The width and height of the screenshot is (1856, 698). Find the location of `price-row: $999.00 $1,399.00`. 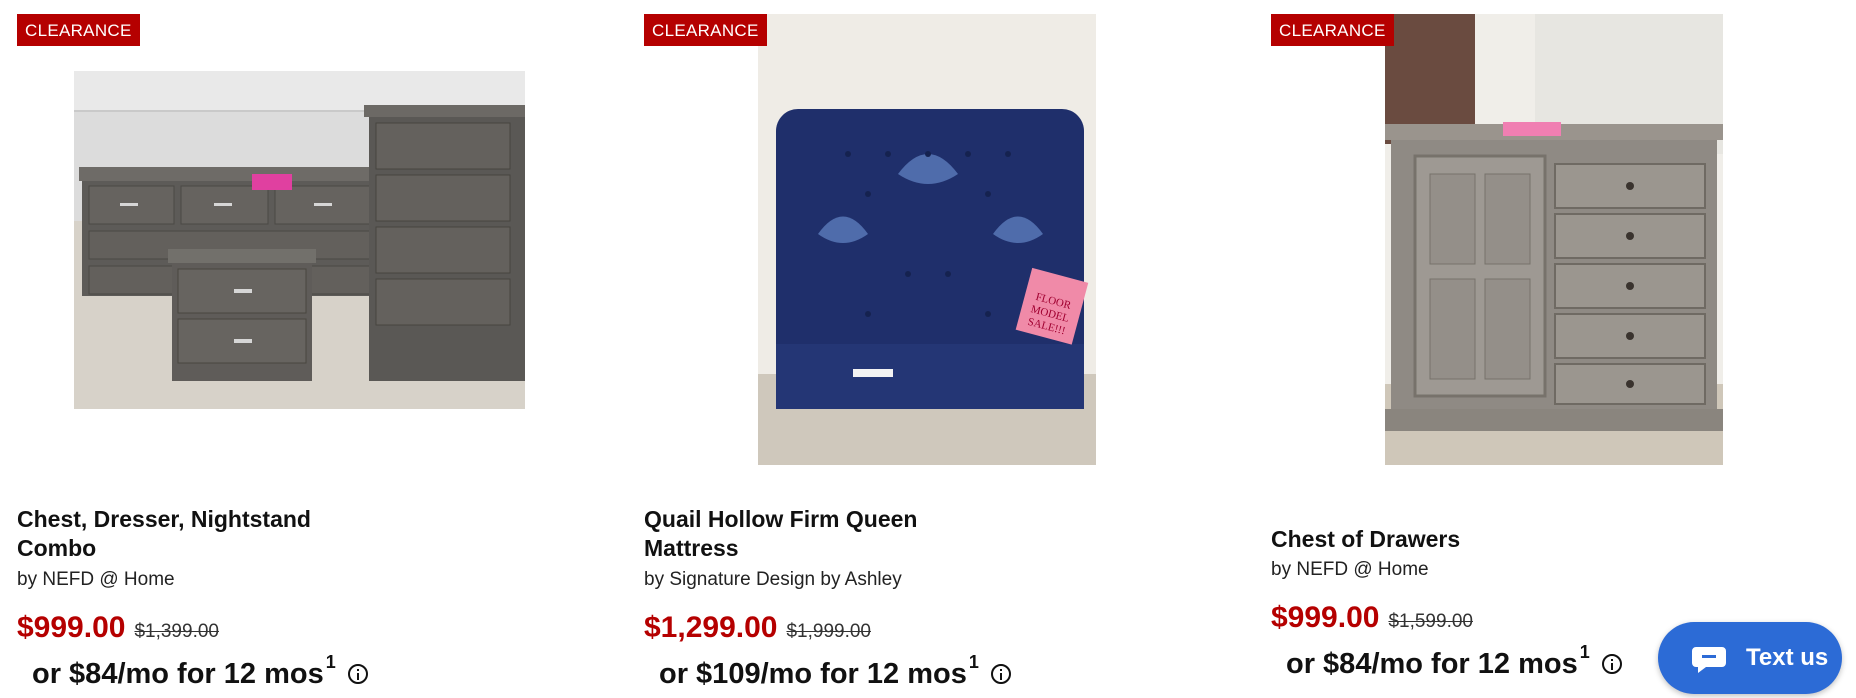

price-row: $999.00 $1,399.00 is located at coordinates (118, 628).